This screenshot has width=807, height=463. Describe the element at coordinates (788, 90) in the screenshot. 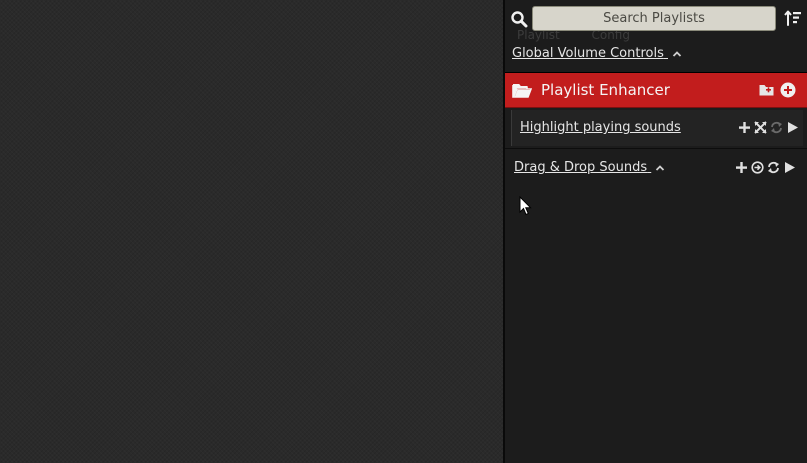

I see `add-circle-icon` at that location.